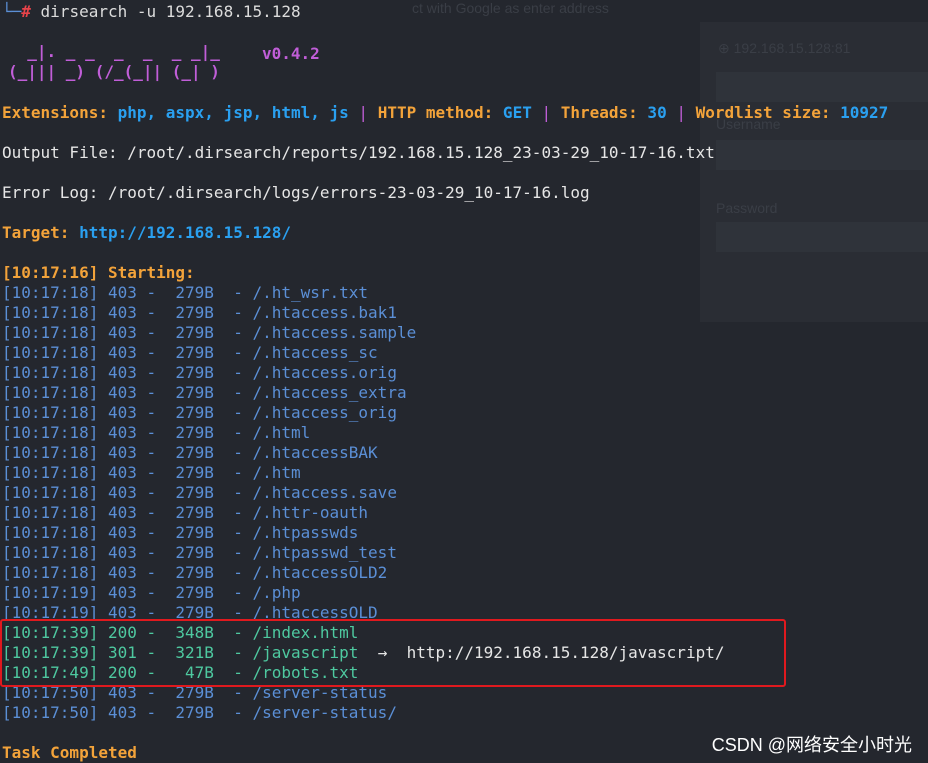  I want to click on result-text: [10:17:18] 403 - 279B - /.ht_wsr.txt, so click(185, 292).